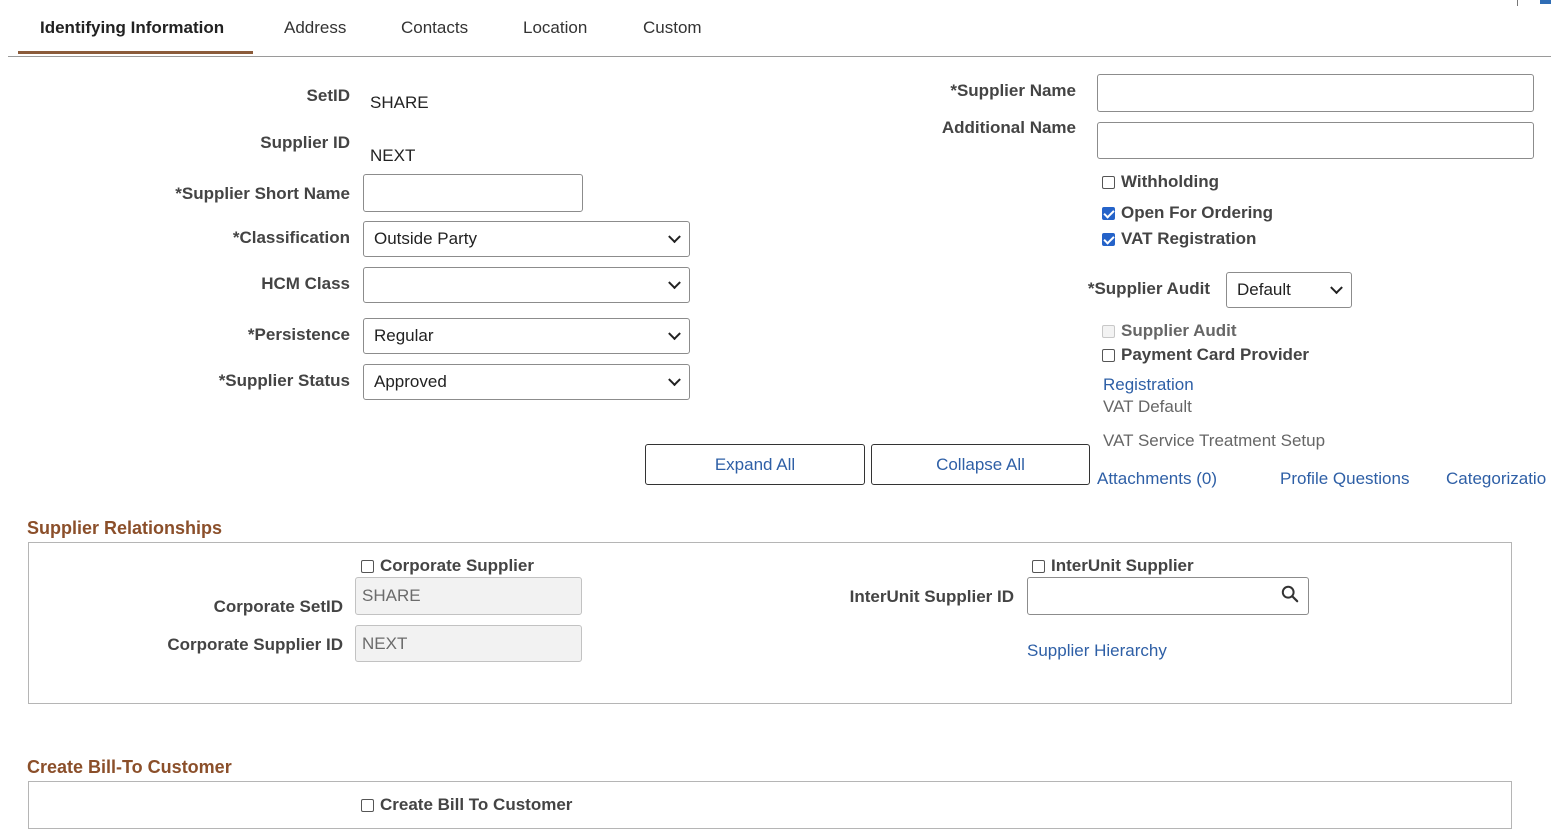 The image size is (1551, 838). I want to click on create-bill-to-customer-title: Create Bill-To Customer, so click(129, 767).